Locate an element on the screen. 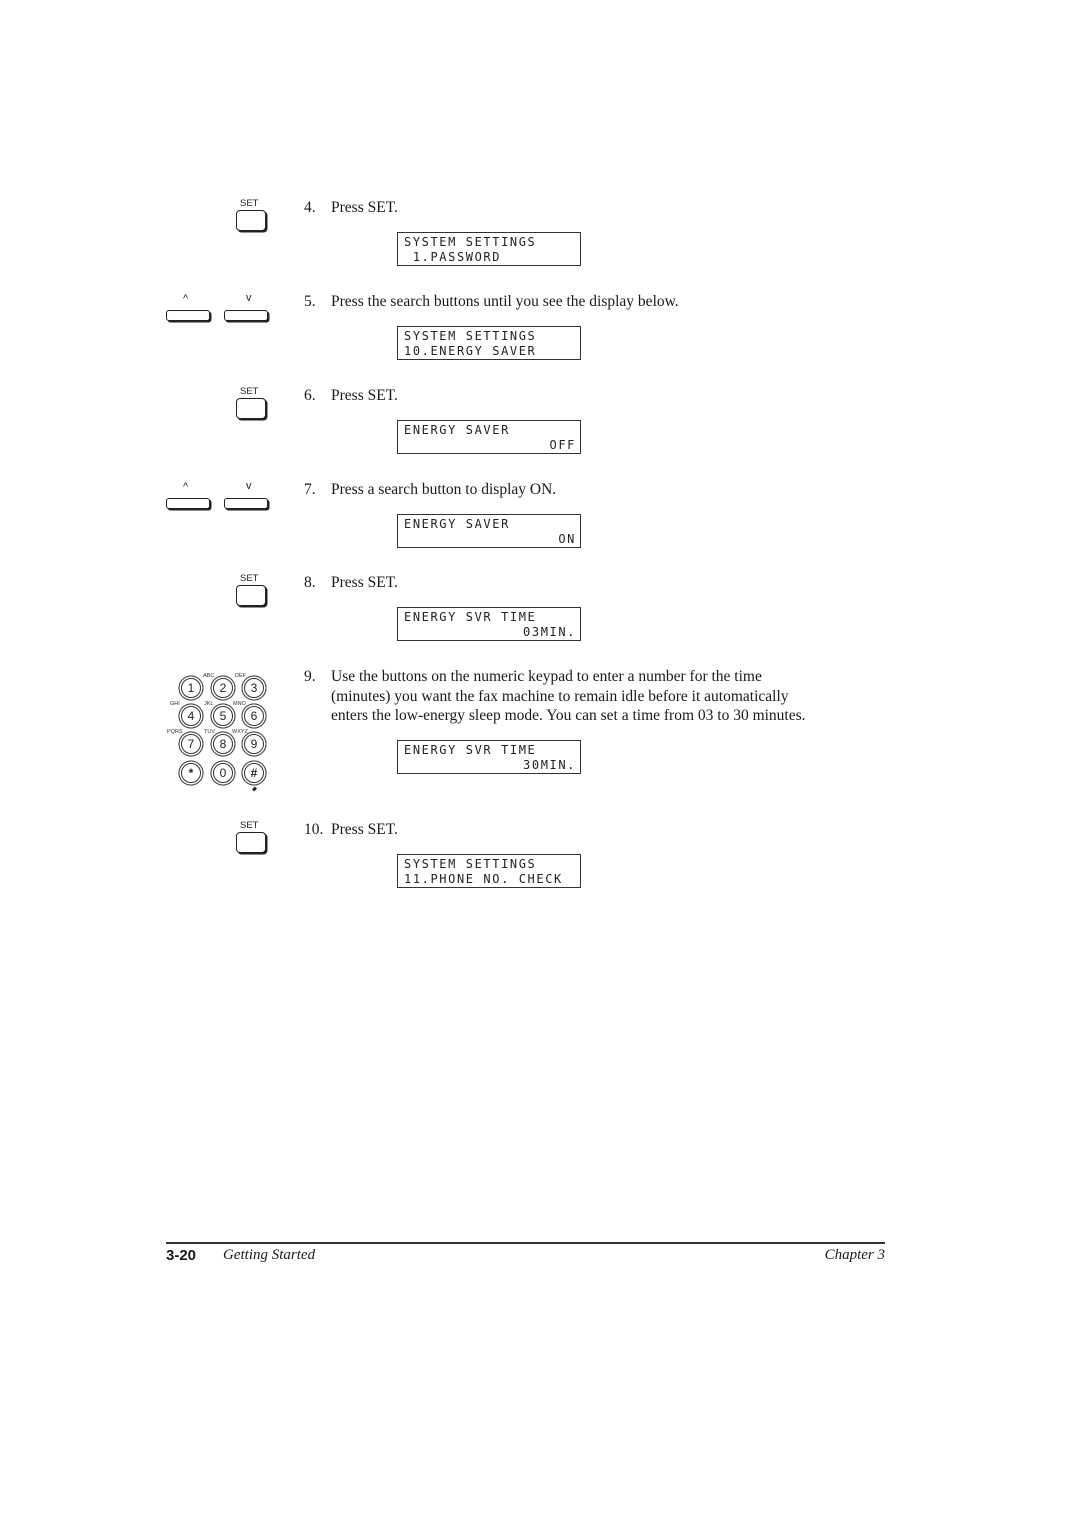  keypad-key-hash: # is located at coordinates (254, 773).